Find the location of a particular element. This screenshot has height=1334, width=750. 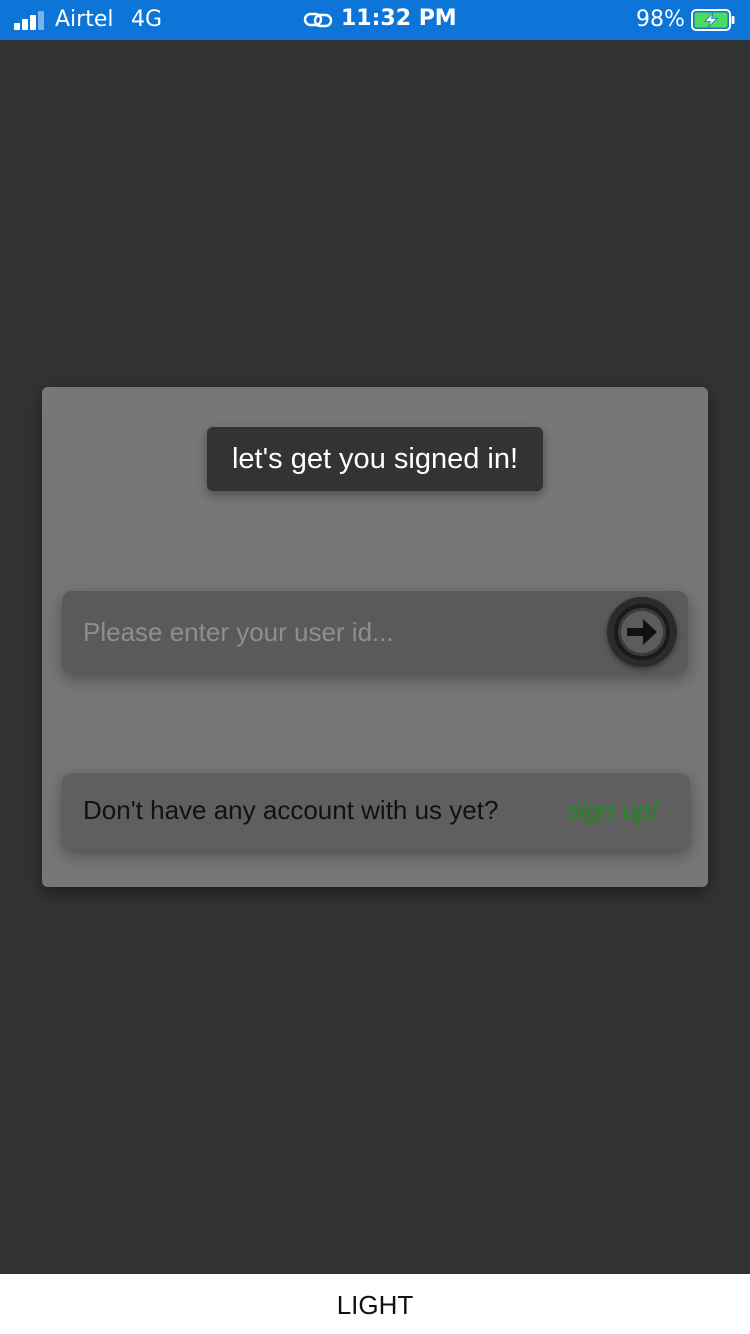

theme-label: LIGHT is located at coordinates (375, 1305).